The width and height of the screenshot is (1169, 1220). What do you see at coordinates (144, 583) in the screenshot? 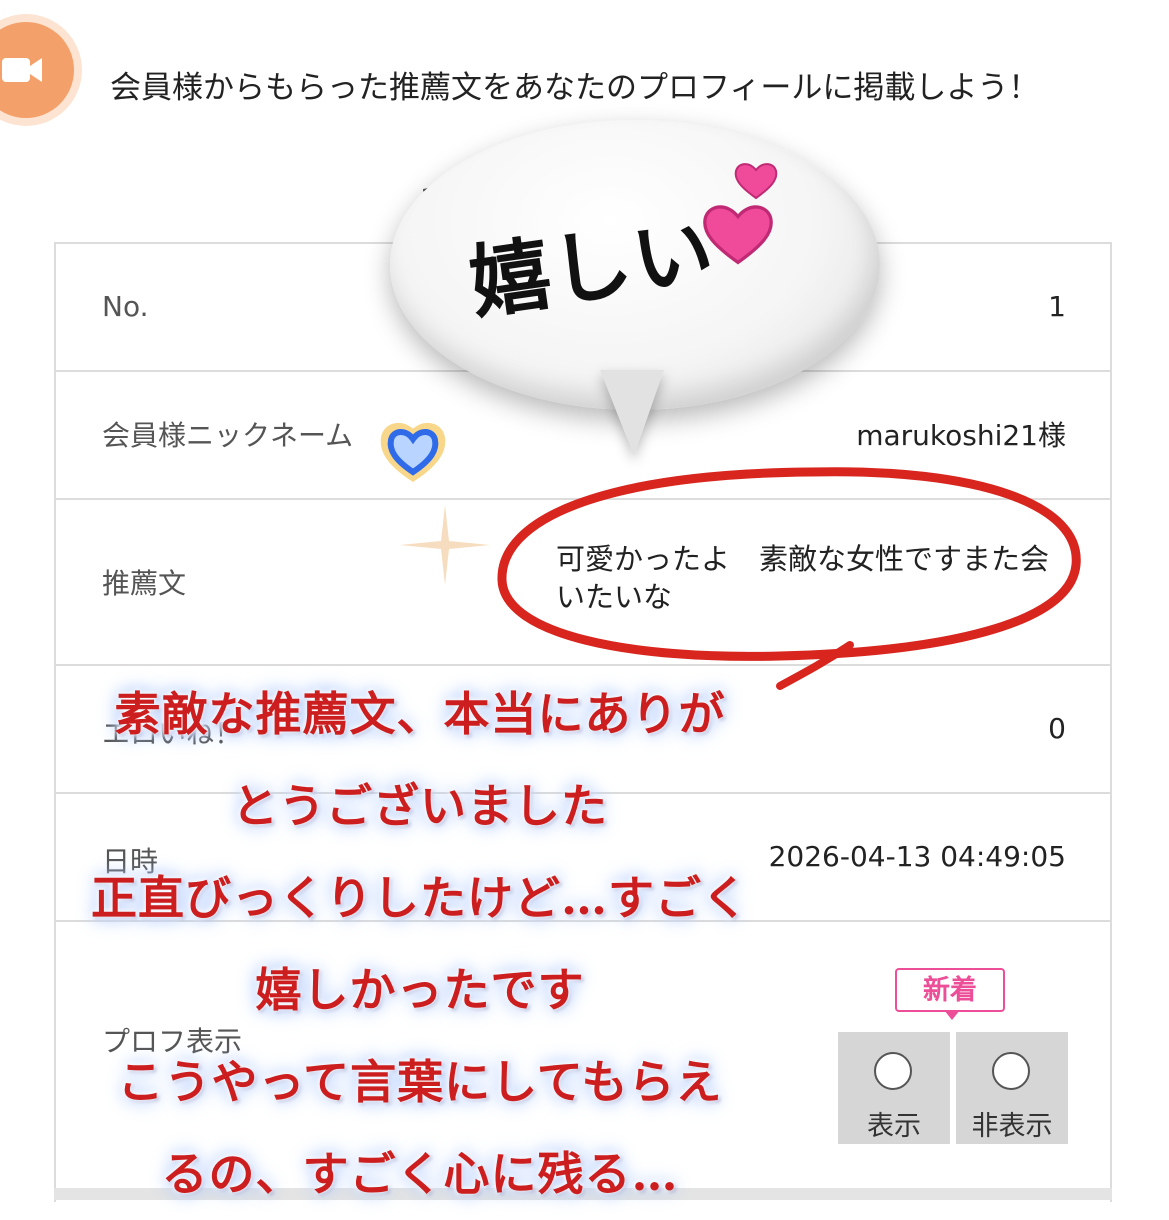
I see `row-label-recommendation: 推薦文` at bounding box center [144, 583].